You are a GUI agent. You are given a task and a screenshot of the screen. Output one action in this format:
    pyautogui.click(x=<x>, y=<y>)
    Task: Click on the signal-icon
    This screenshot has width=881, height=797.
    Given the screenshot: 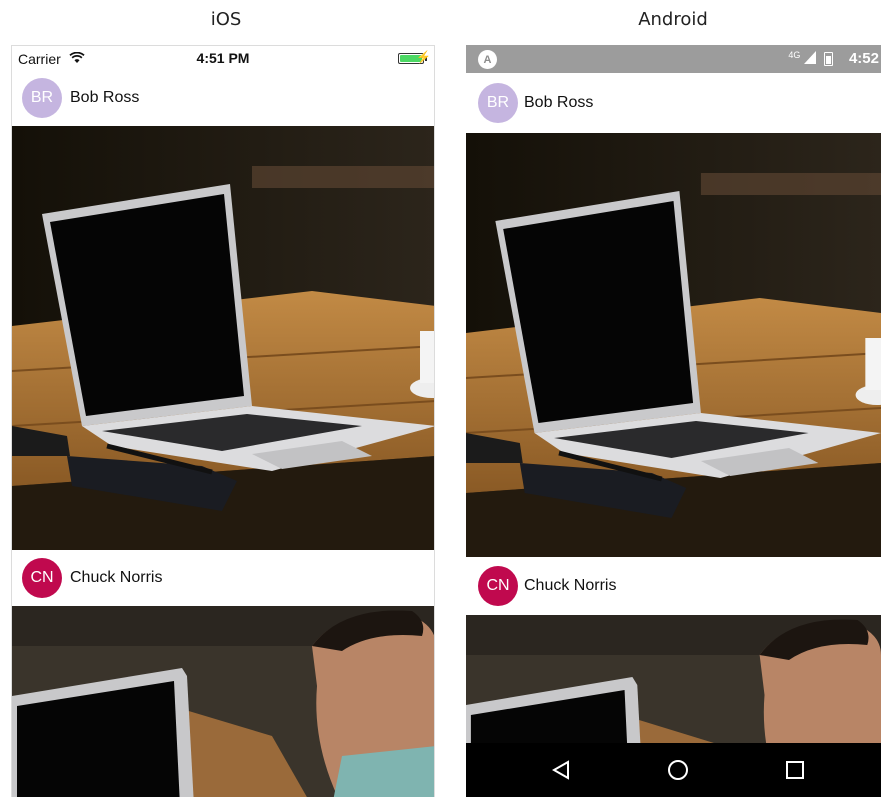 What is the action you would take?
    pyautogui.click(x=810, y=57)
    